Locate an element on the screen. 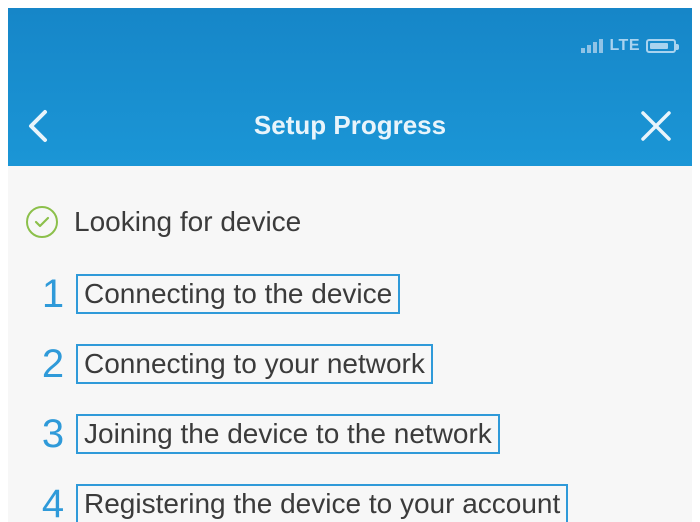 The height and width of the screenshot is (522, 700). completed-step-label: Looking for device is located at coordinates (188, 221).